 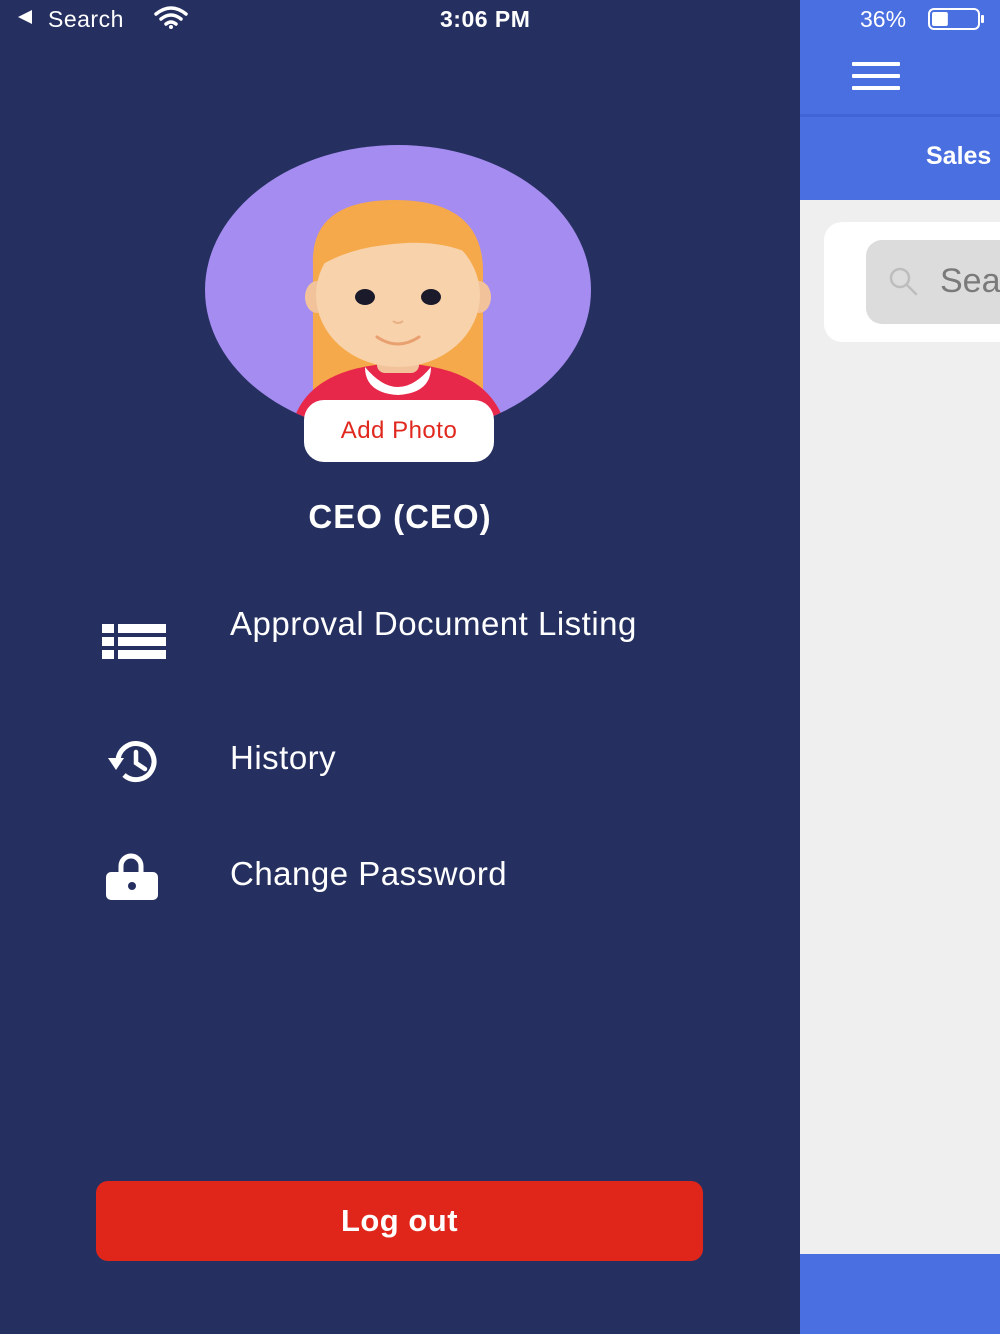 What do you see at coordinates (958, 156) in the screenshot?
I see `tab-sales: Sales` at bounding box center [958, 156].